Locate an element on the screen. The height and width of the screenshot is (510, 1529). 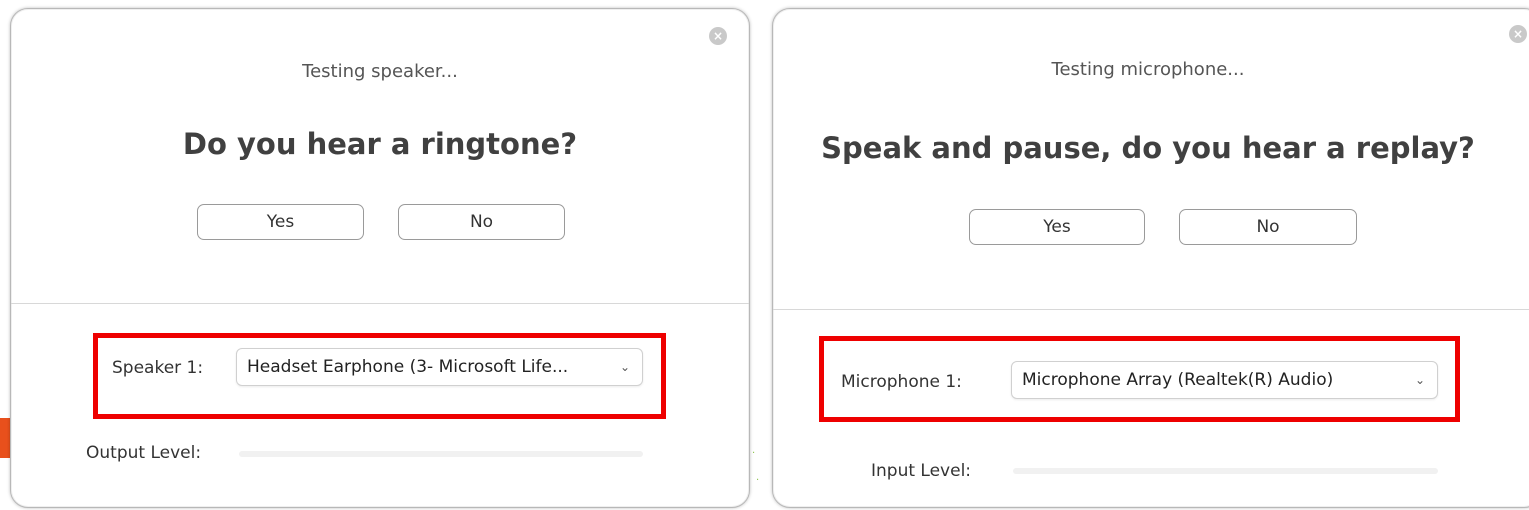
microphone-highlight-box is located at coordinates (1139, 379).